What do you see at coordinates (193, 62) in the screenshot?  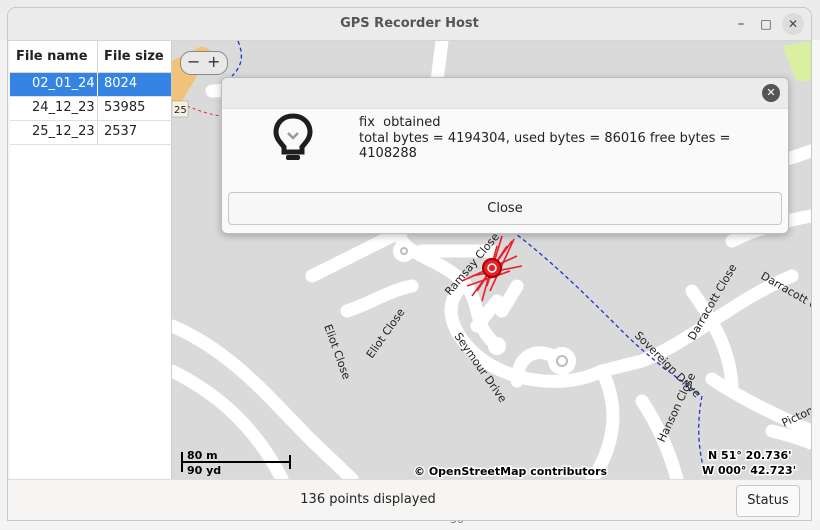 I see `zoom-out-button: −` at bounding box center [193, 62].